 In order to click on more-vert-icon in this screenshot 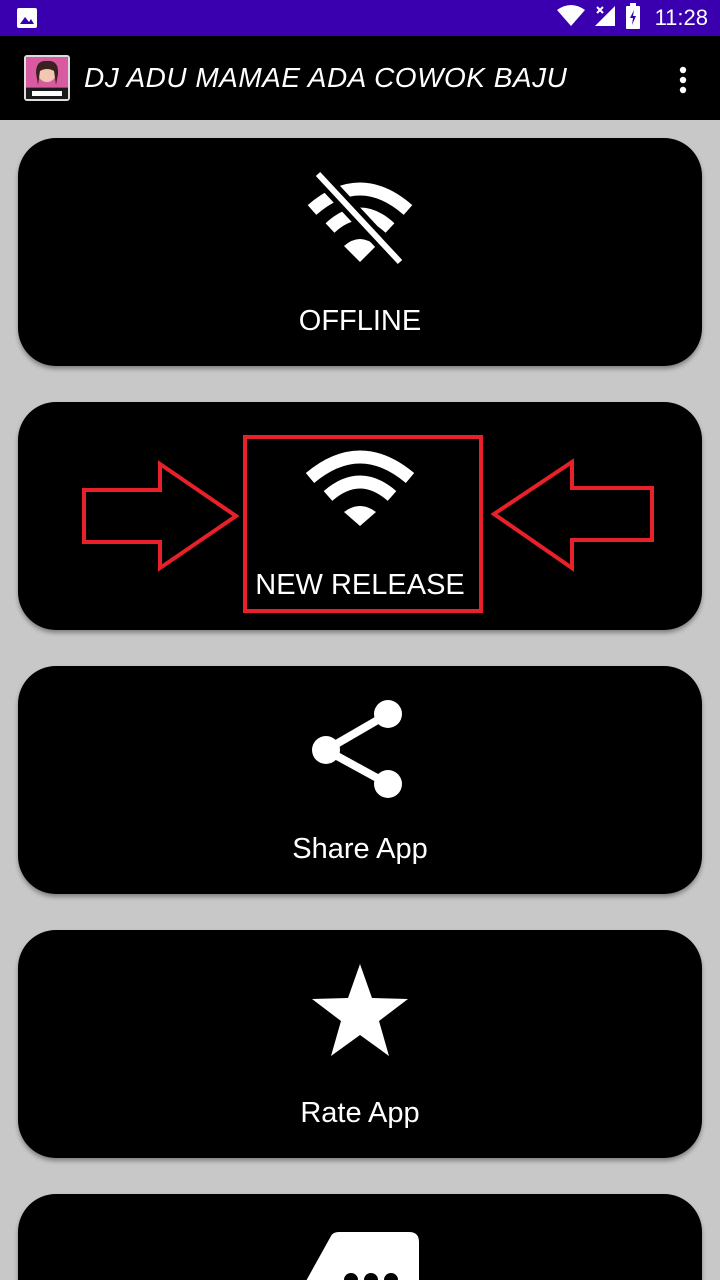, I will do `click(683, 80)`.